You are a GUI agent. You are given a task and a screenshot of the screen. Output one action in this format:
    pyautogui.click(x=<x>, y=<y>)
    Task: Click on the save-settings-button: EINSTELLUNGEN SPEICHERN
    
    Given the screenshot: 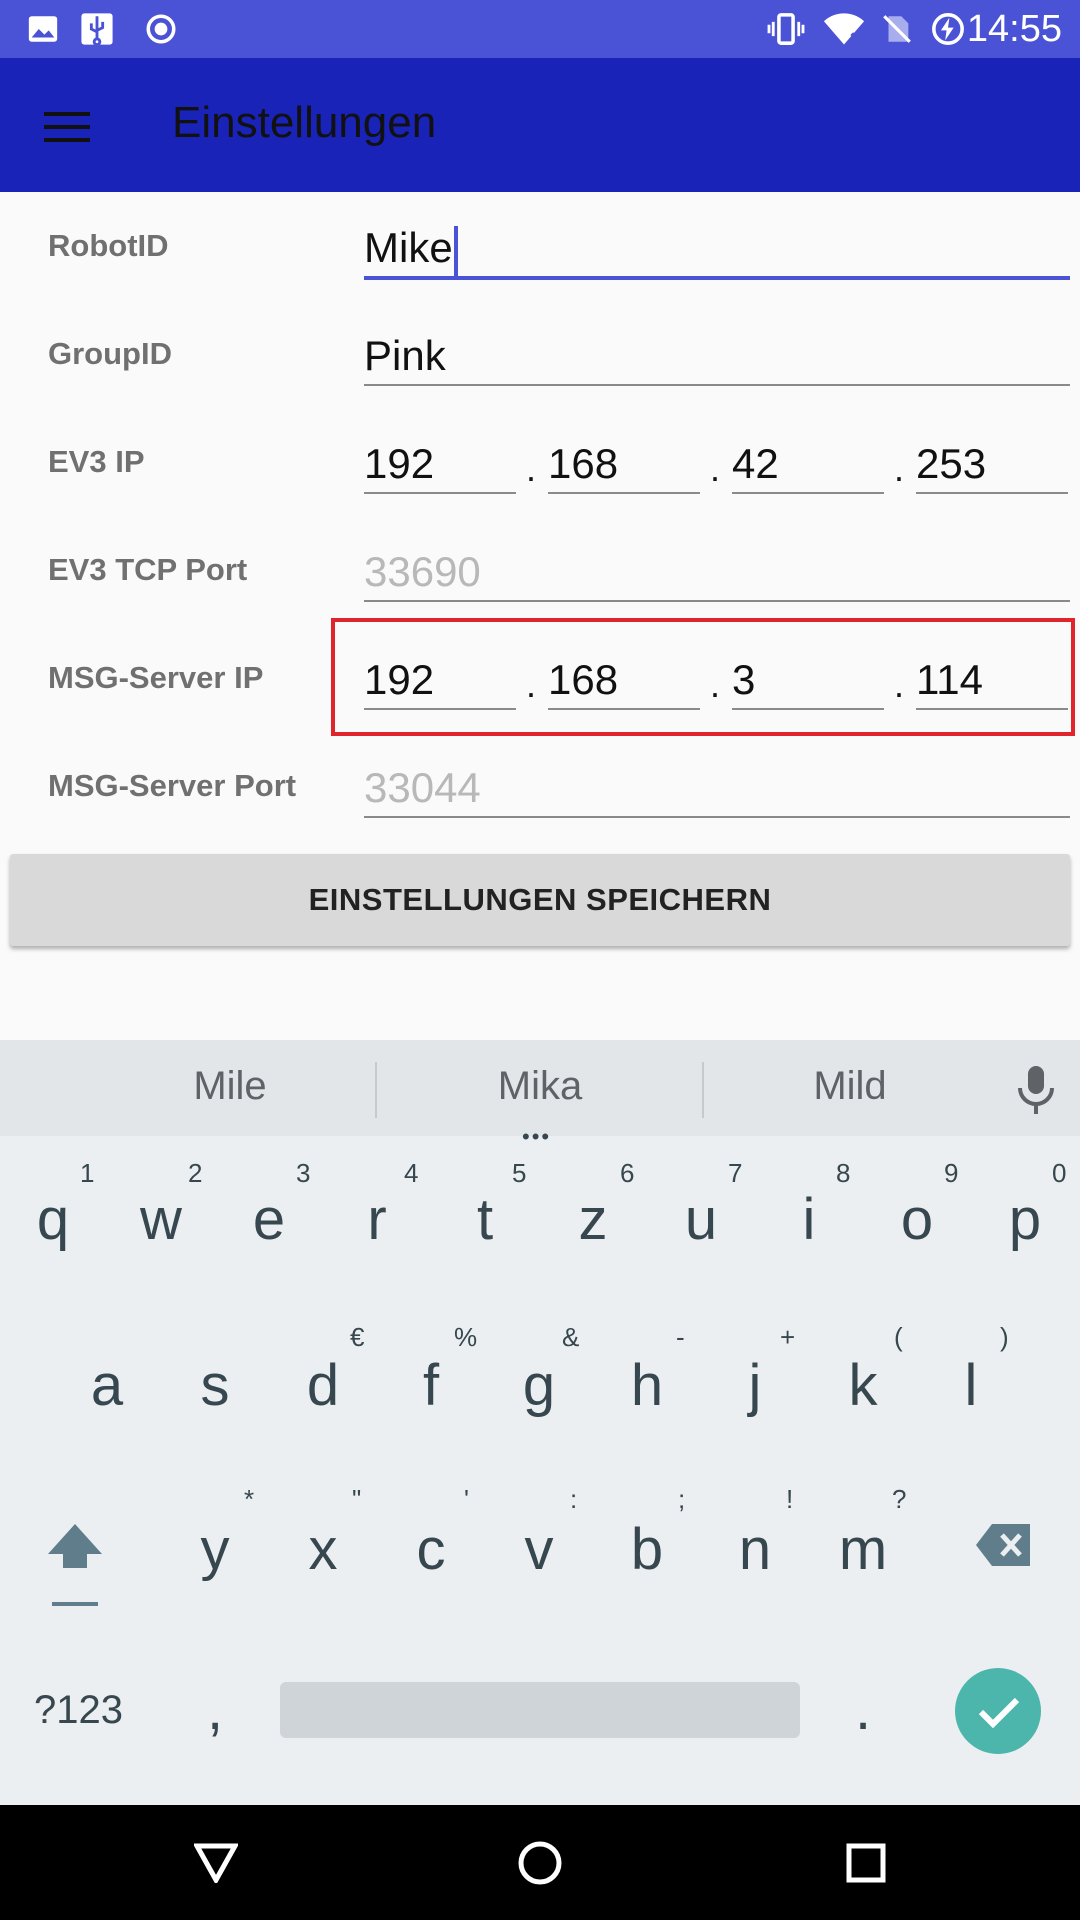 What is the action you would take?
    pyautogui.click(x=540, y=900)
    